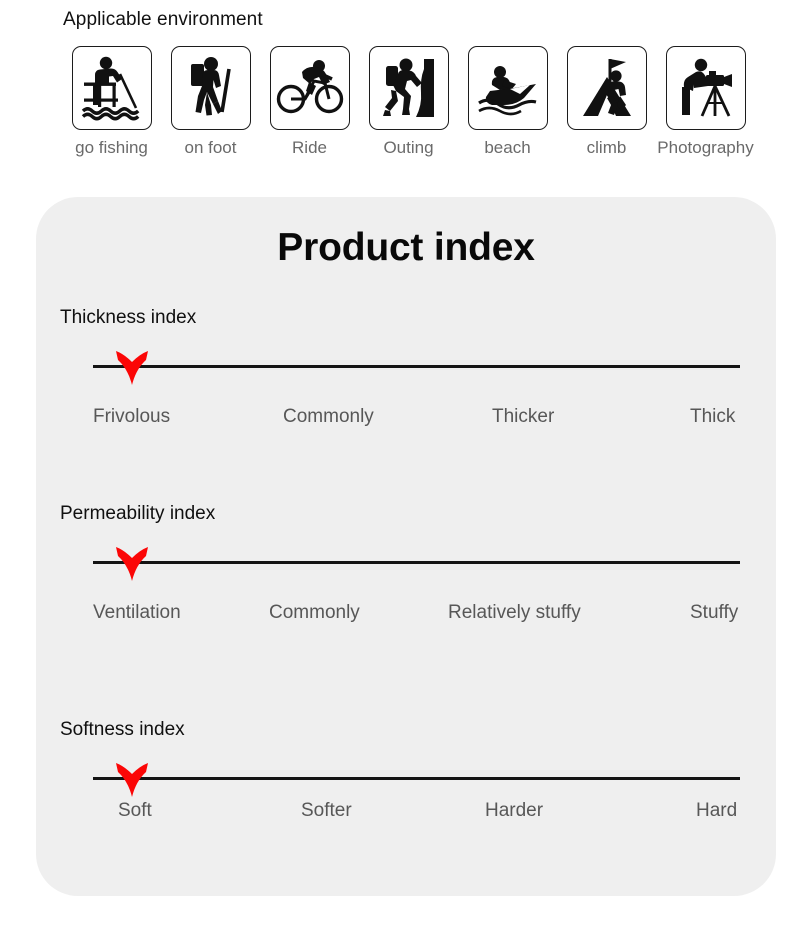  Describe the element at coordinates (210, 147) in the screenshot. I see `environment-item-label: on foot` at that location.